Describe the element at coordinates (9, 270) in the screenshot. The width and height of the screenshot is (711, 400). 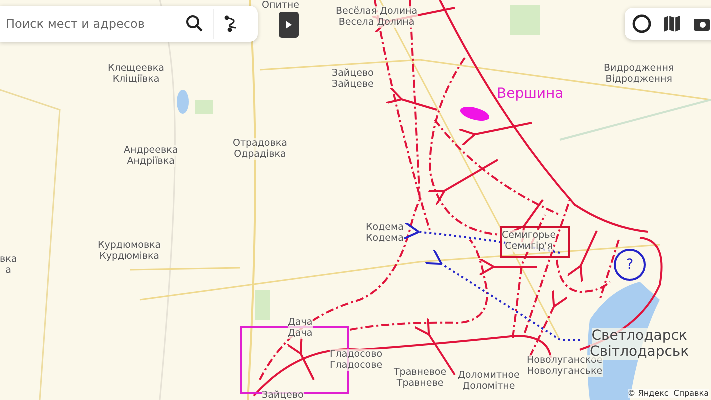
I see `place-name-local: а` at that location.